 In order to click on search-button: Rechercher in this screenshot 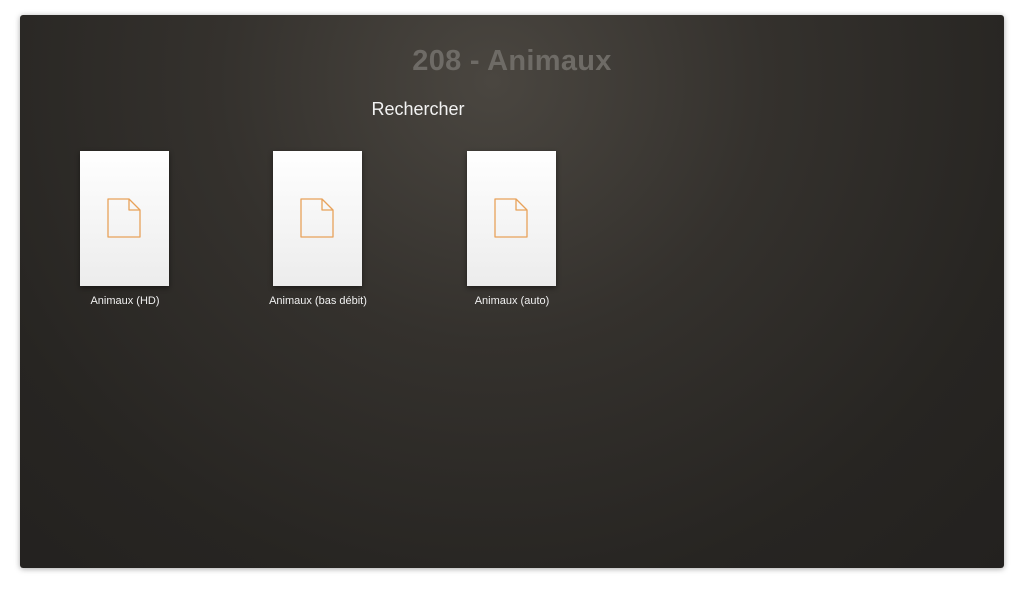, I will do `click(418, 109)`.